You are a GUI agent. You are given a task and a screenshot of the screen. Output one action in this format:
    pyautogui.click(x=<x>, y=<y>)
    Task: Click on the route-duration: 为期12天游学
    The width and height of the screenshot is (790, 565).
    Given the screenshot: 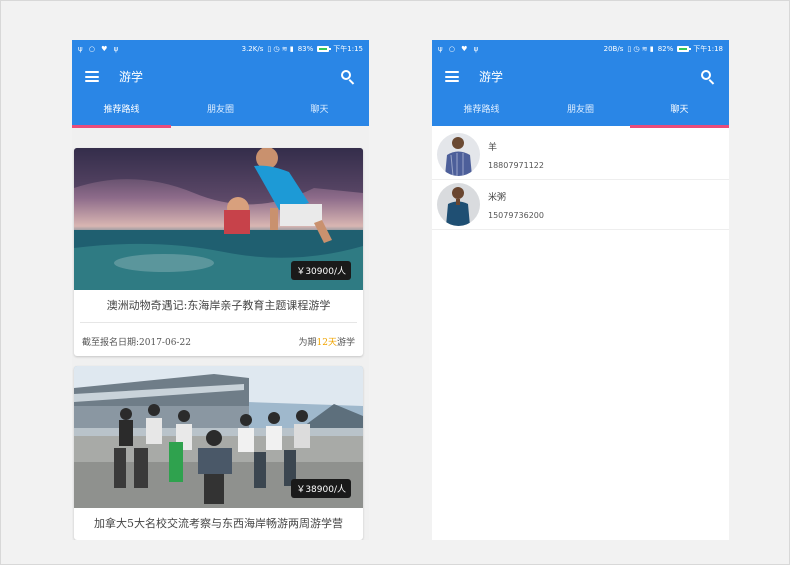 What is the action you would take?
    pyautogui.click(x=326, y=343)
    